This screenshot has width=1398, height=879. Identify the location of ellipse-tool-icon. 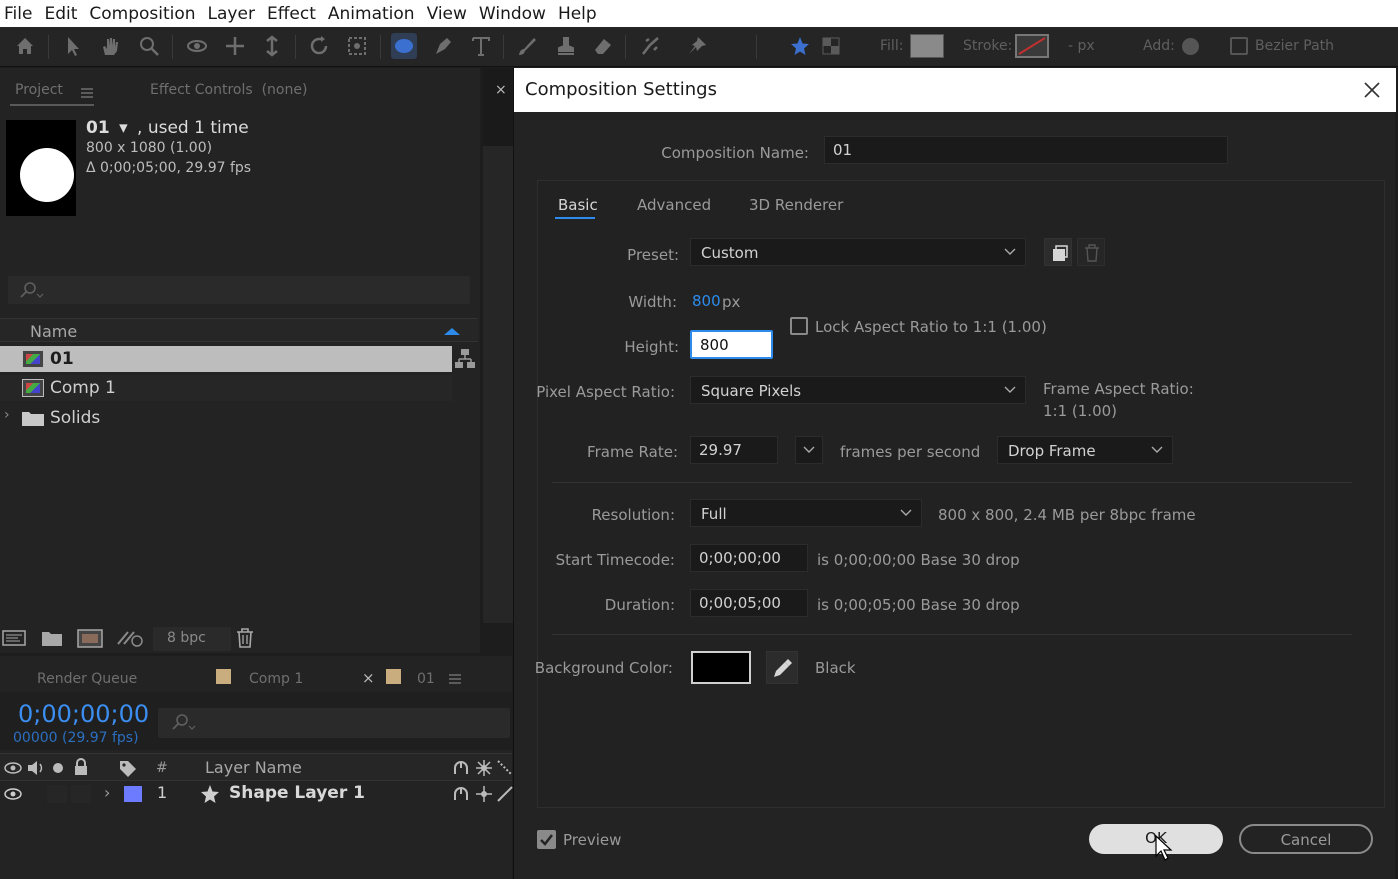
(404, 46).